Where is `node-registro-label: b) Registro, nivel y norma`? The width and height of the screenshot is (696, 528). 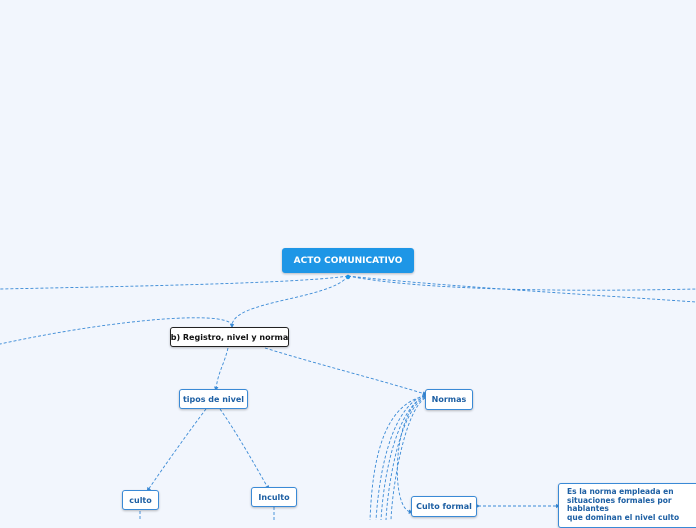 node-registro-label: b) Registro, nivel y norma is located at coordinates (229, 337).